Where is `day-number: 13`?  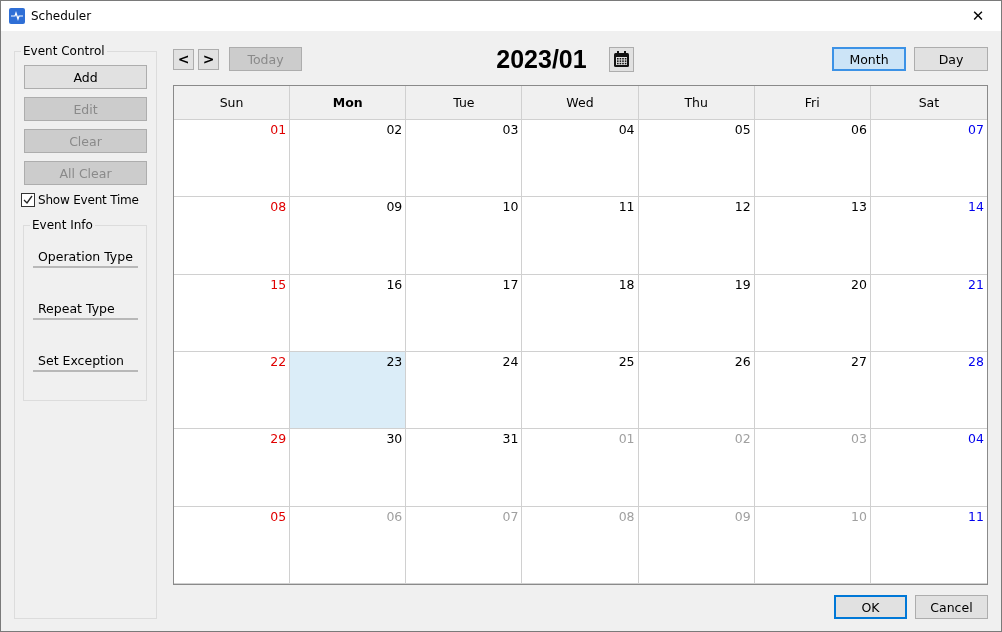 day-number: 13 is located at coordinates (858, 207).